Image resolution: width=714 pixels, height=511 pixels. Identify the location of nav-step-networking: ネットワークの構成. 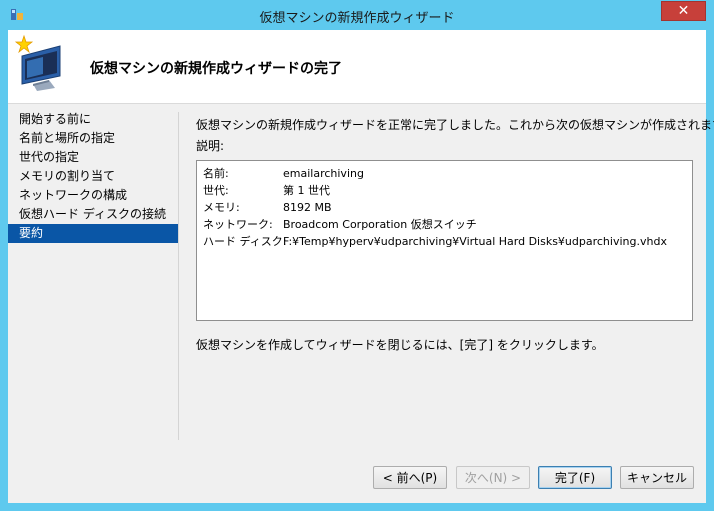
(93, 195).